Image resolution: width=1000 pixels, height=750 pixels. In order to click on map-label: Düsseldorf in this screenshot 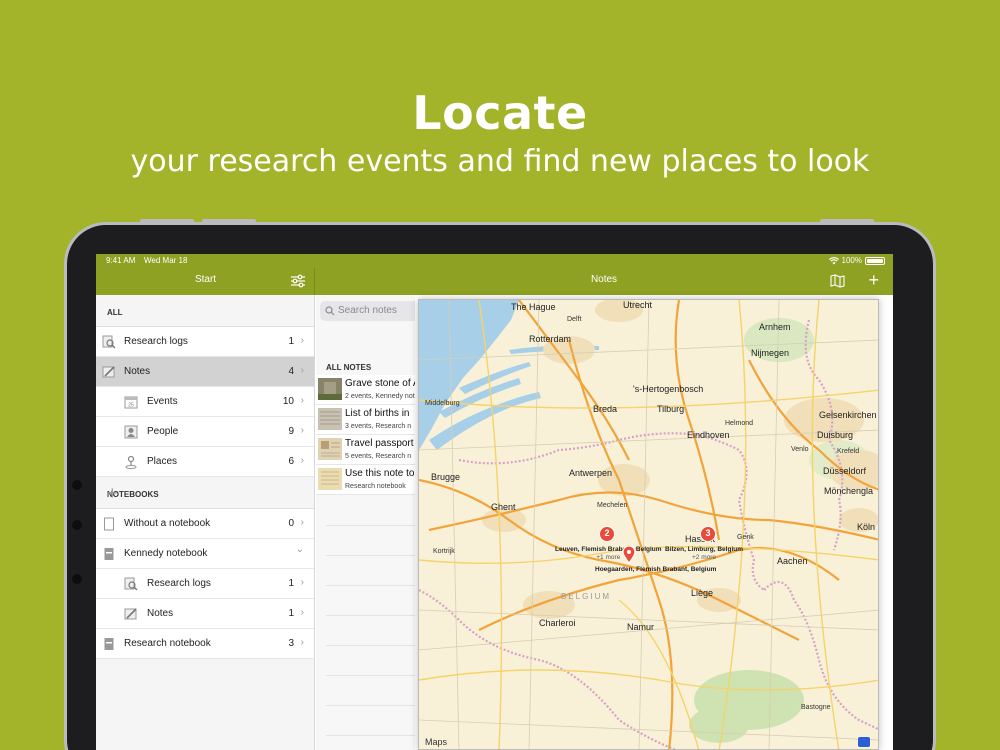, I will do `click(845, 471)`.